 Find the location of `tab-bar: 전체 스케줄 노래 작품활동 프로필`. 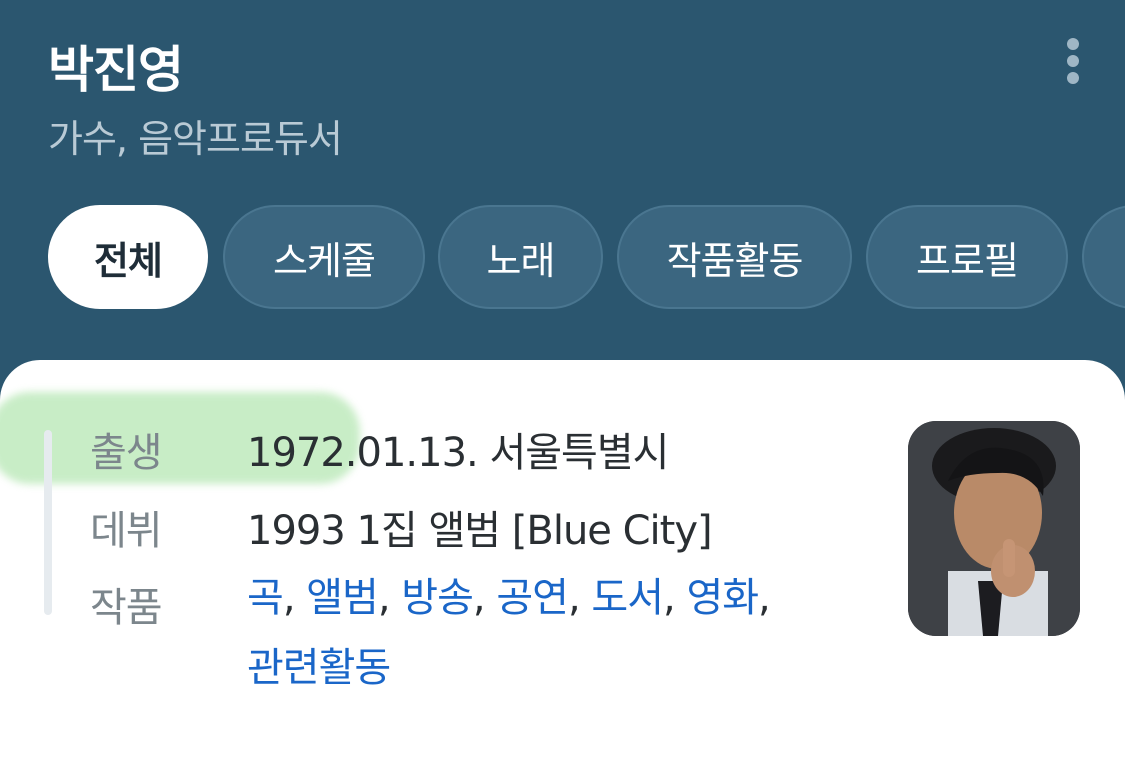

tab-bar: 전체 스케줄 노래 작품활동 프로필 is located at coordinates (586, 259).